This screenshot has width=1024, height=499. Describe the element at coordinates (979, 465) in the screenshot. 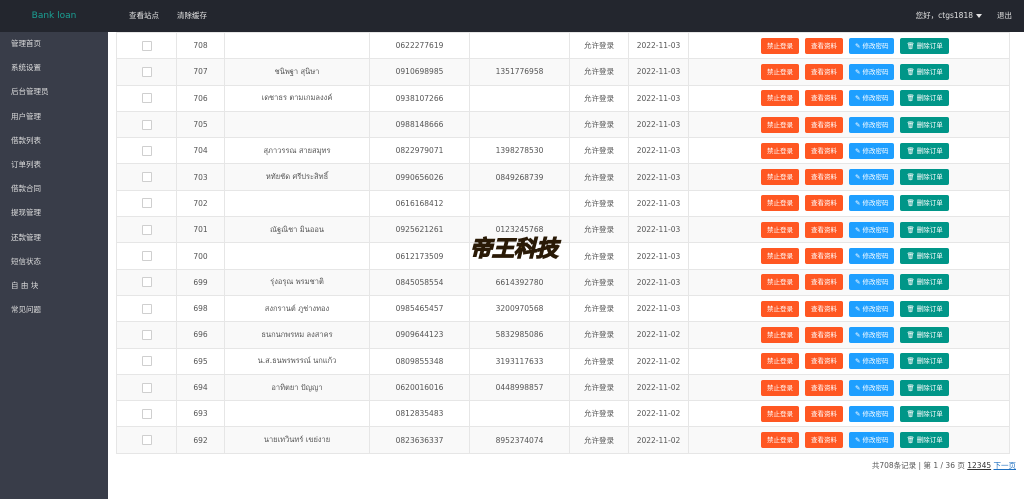

I see `pager-pages: 12345` at that location.